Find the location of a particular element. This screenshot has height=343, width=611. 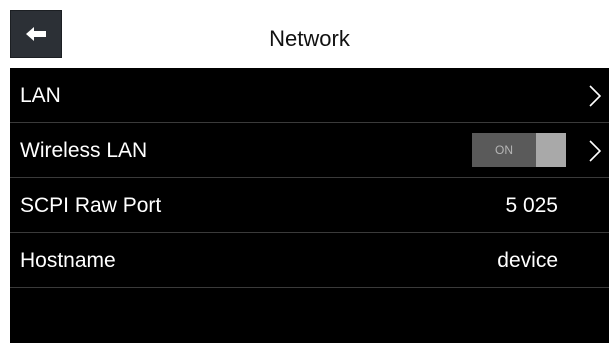

row-label-hostname: Hostname is located at coordinates (68, 260).